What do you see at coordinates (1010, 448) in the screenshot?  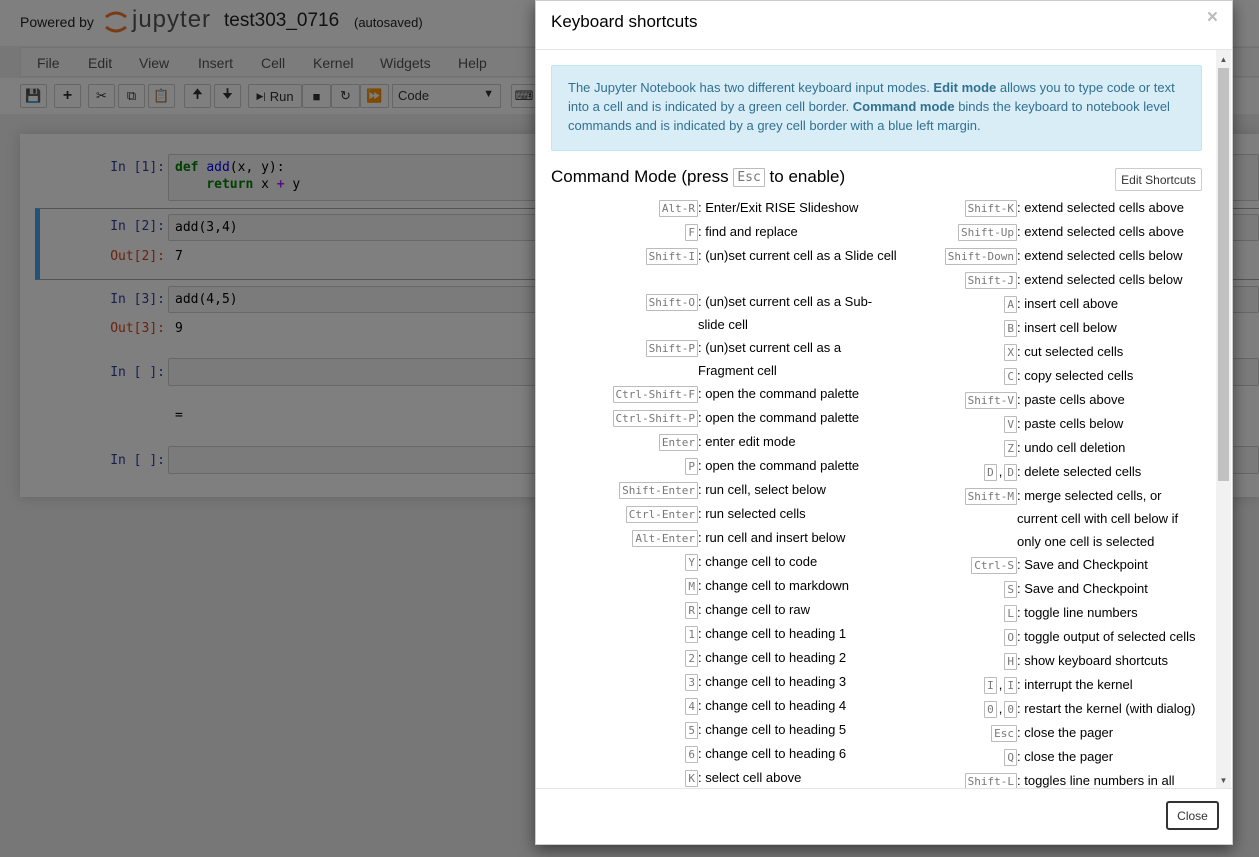 I see `kbd-key: Z` at bounding box center [1010, 448].